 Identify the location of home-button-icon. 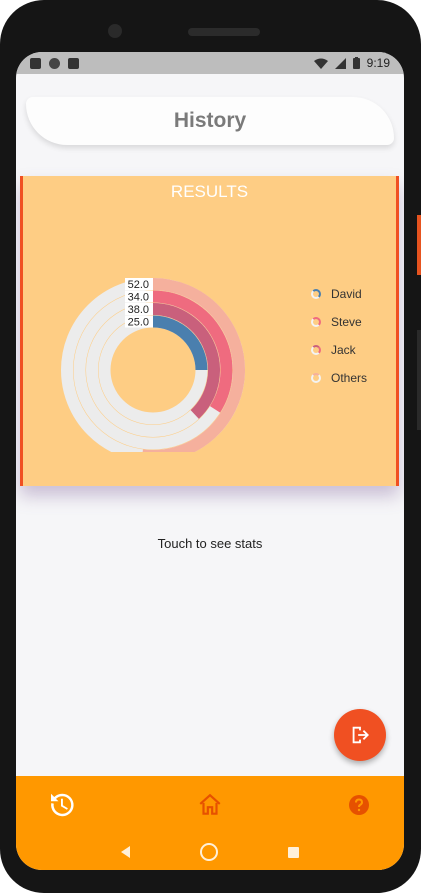
(209, 852).